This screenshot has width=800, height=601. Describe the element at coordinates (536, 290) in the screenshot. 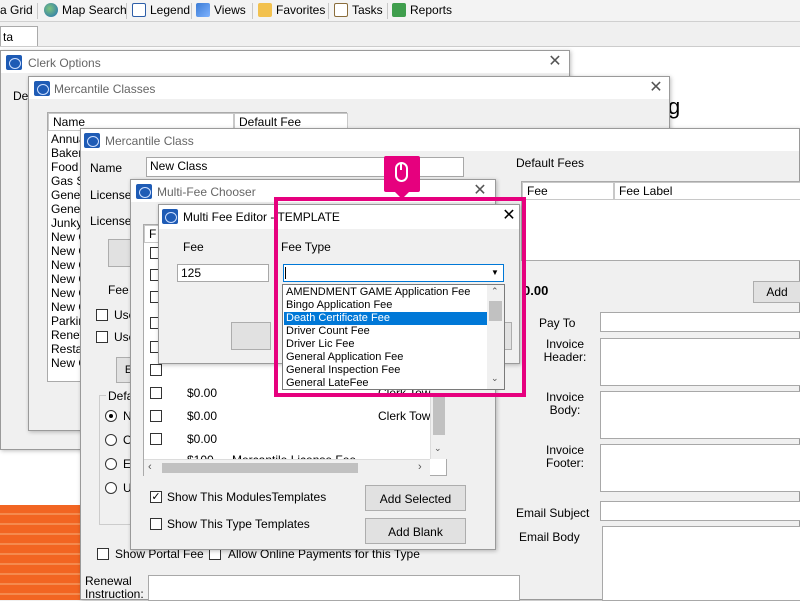

I see `fee-total: 0.00` at that location.